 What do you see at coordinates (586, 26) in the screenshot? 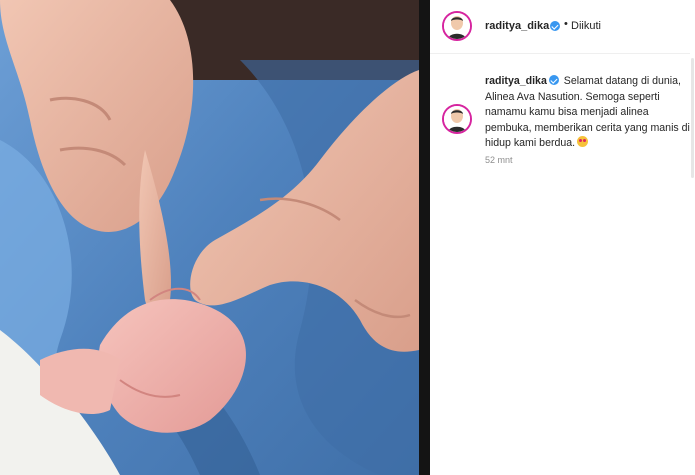
I see `following-button: Diikuti` at bounding box center [586, 26].